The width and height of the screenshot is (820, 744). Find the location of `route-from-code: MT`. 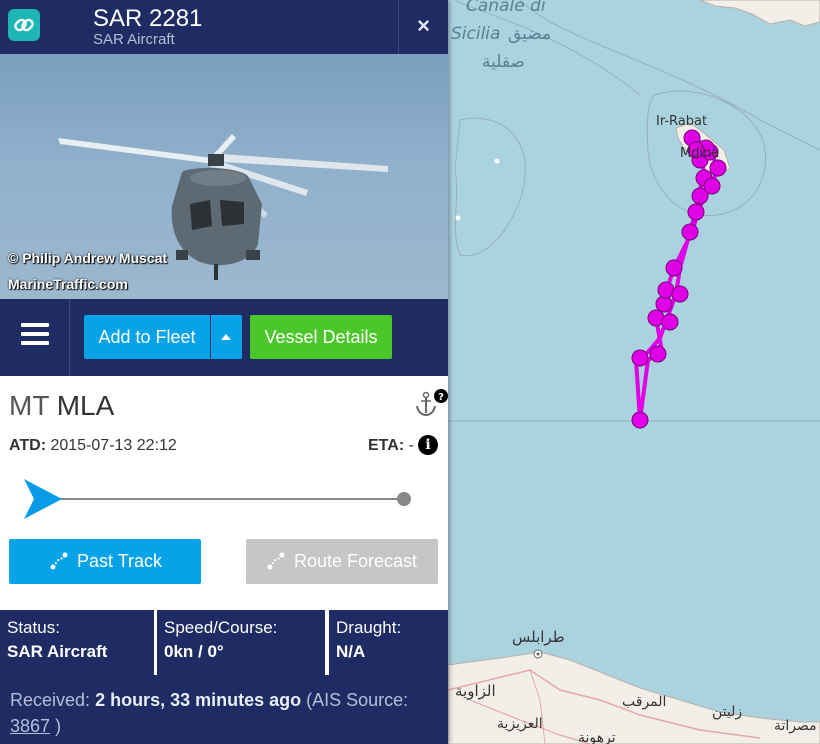

route-from-code: MT is located at coordinates (29, 405).